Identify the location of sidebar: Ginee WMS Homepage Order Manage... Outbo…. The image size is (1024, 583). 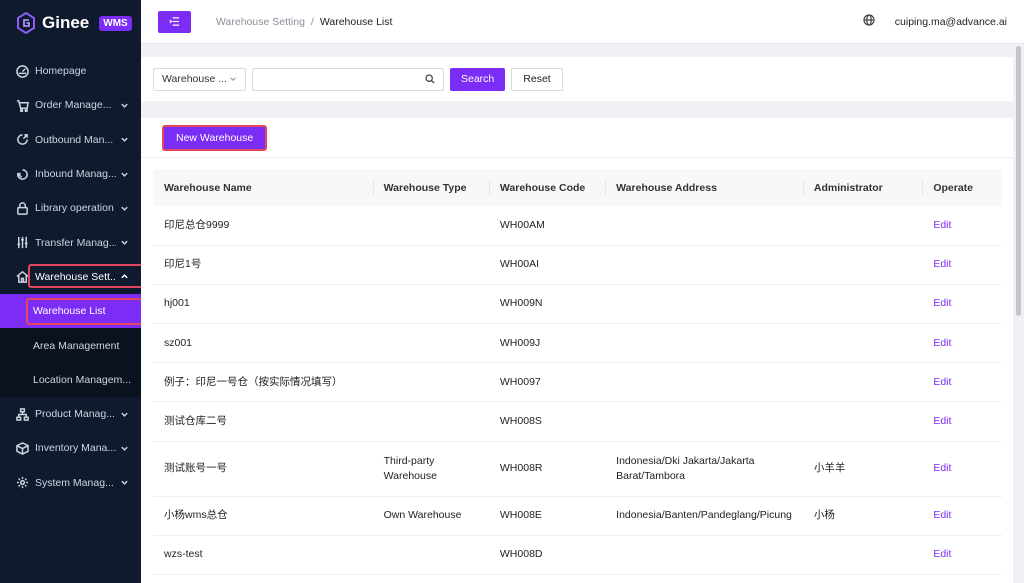
(73, 291).